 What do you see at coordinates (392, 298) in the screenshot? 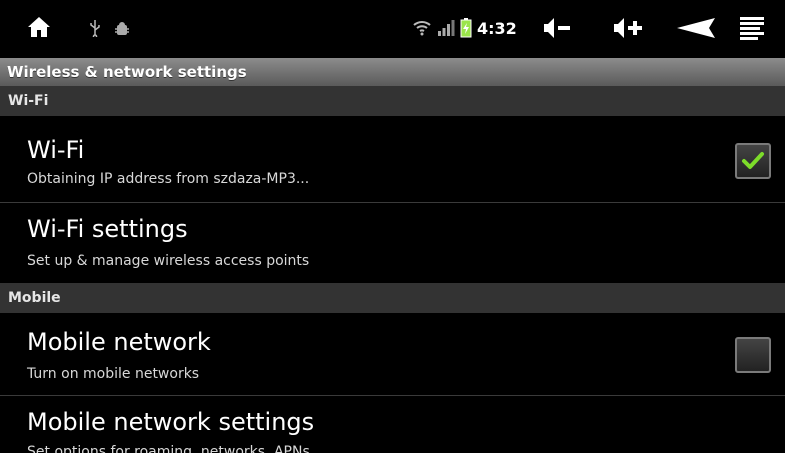
I see `section-header-mobile: Mobile` at bounding box center [392, 298].